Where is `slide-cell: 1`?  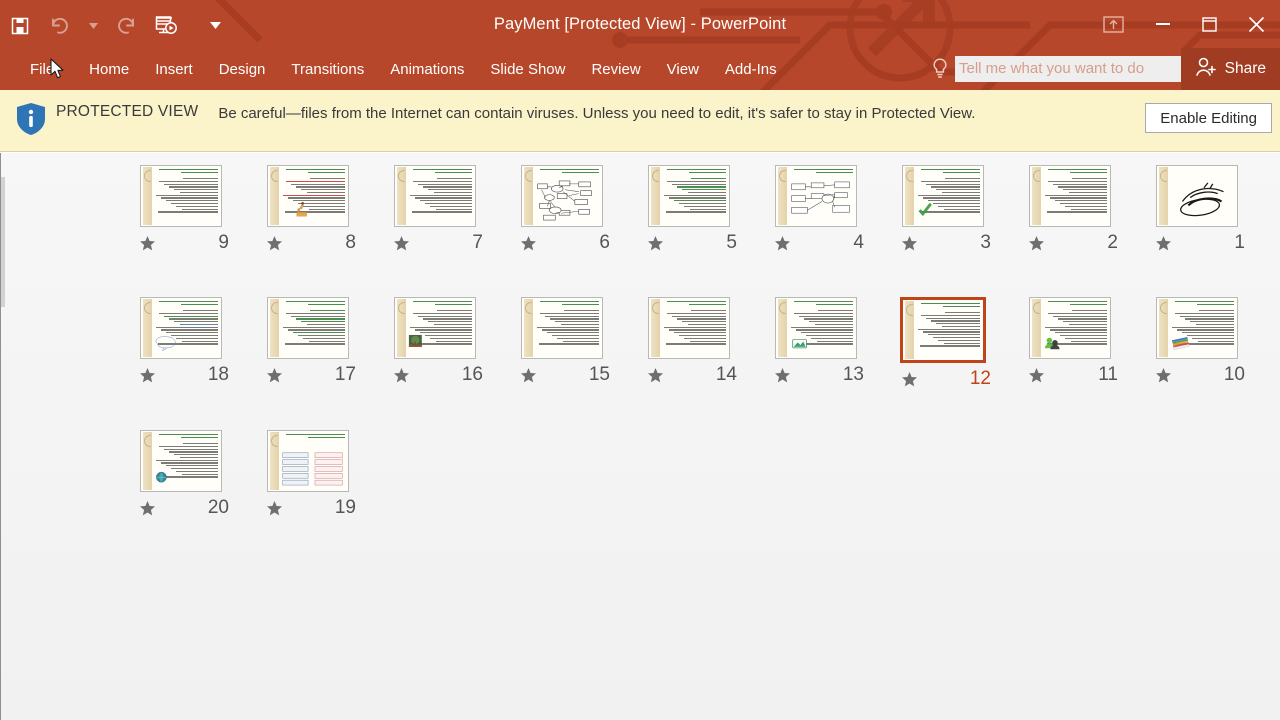 slide-cell: 1 is located at coordinates (1197, 213).